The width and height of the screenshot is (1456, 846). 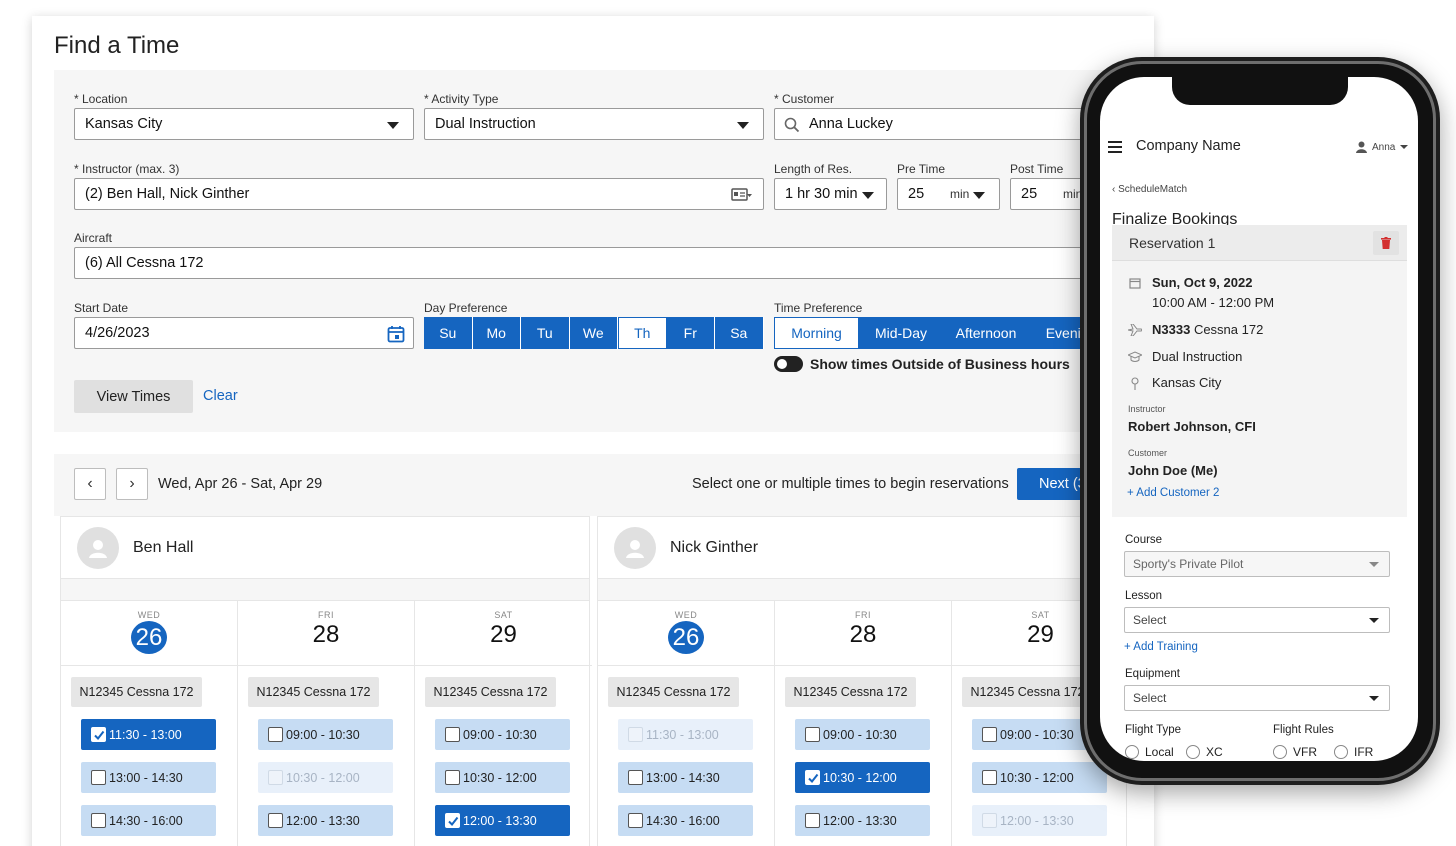 I want to click on outside-hours-label: Show times Outside of Business hours, so click(x=940, y=364).